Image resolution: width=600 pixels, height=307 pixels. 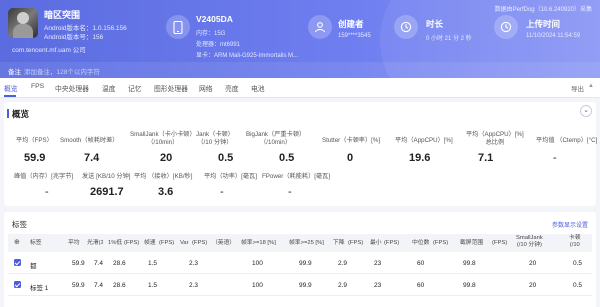 What do you see at coordinates (276, 138) in the screenshot?
I see `metric-label: BigJank（严重卡顿） （/10min）` at bounding box center [276, 138].